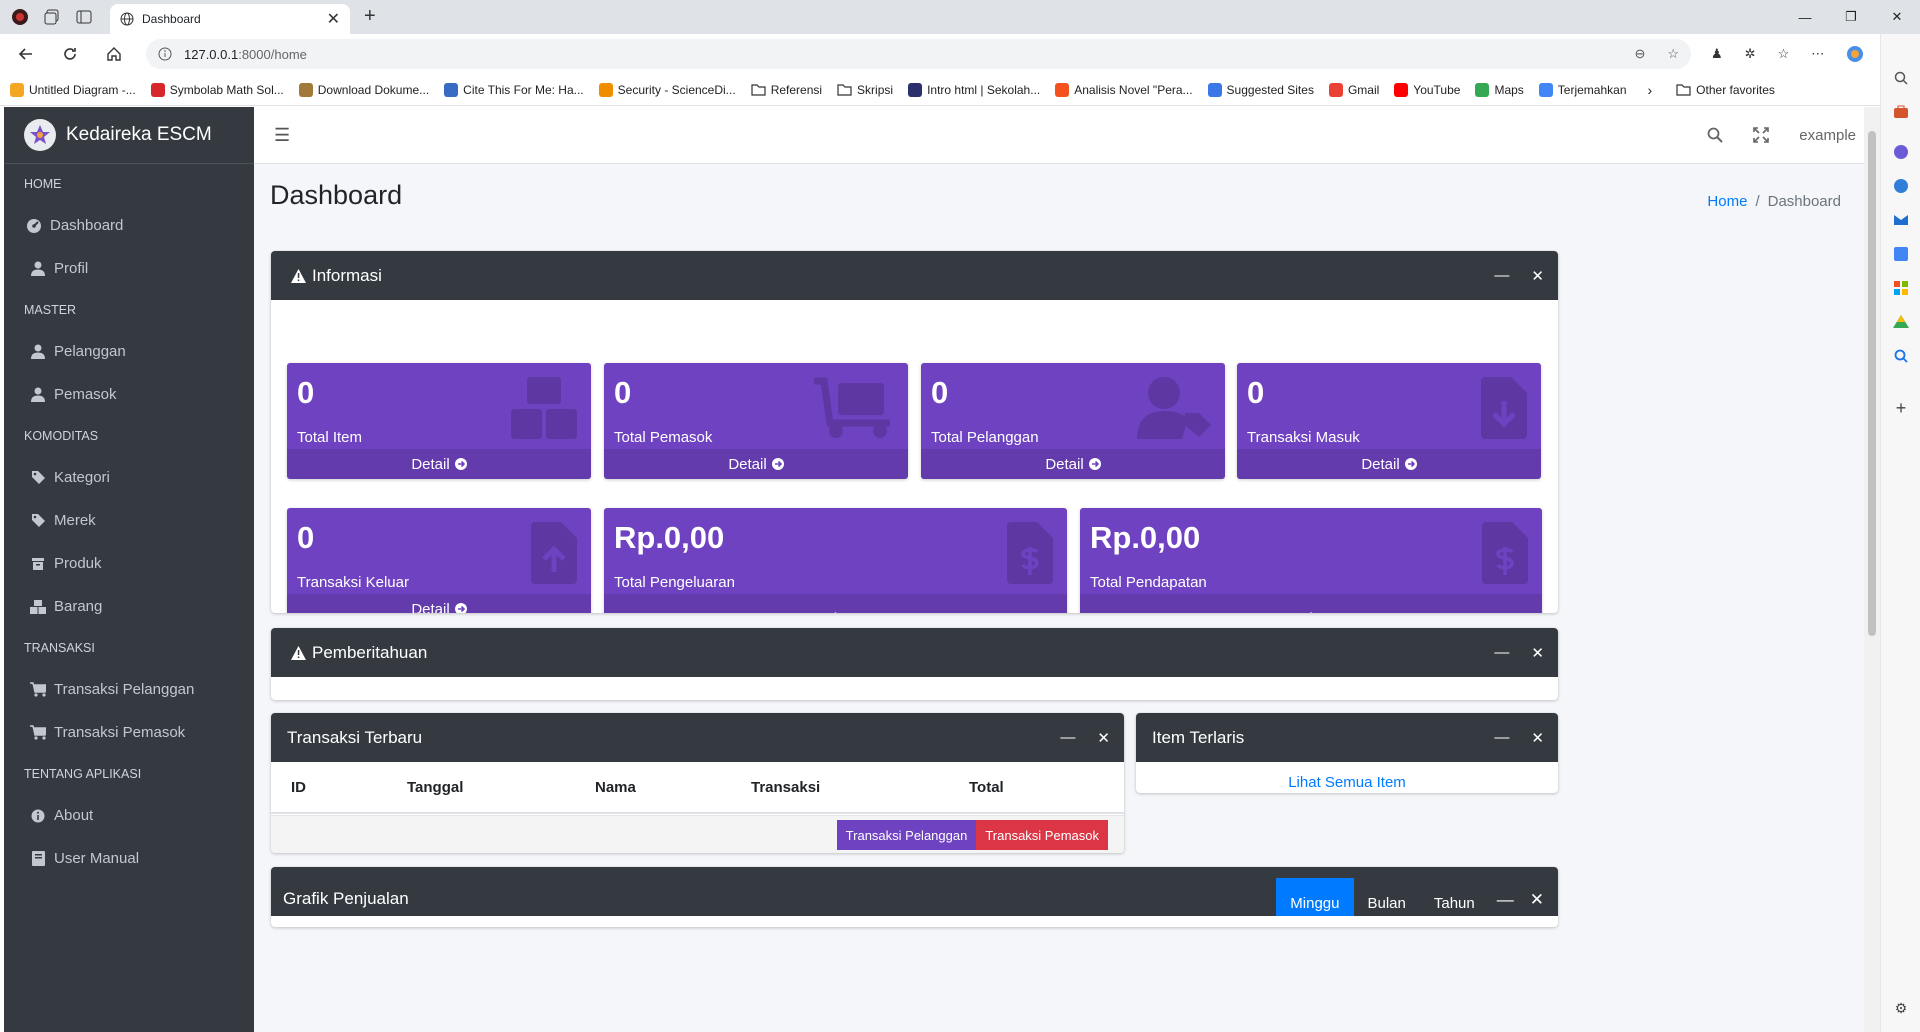  What do you see at coordinates (20, 17) in the screenshot?
I see `profile-icon` at bounding box center [20, 17].